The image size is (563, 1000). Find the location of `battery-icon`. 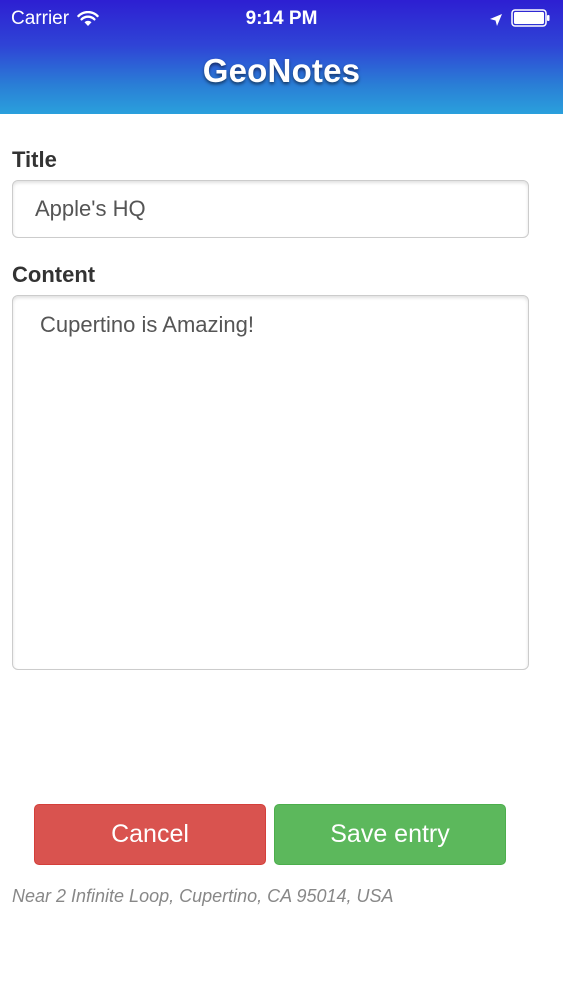

battery-icon is located at coordinates (531, 18).